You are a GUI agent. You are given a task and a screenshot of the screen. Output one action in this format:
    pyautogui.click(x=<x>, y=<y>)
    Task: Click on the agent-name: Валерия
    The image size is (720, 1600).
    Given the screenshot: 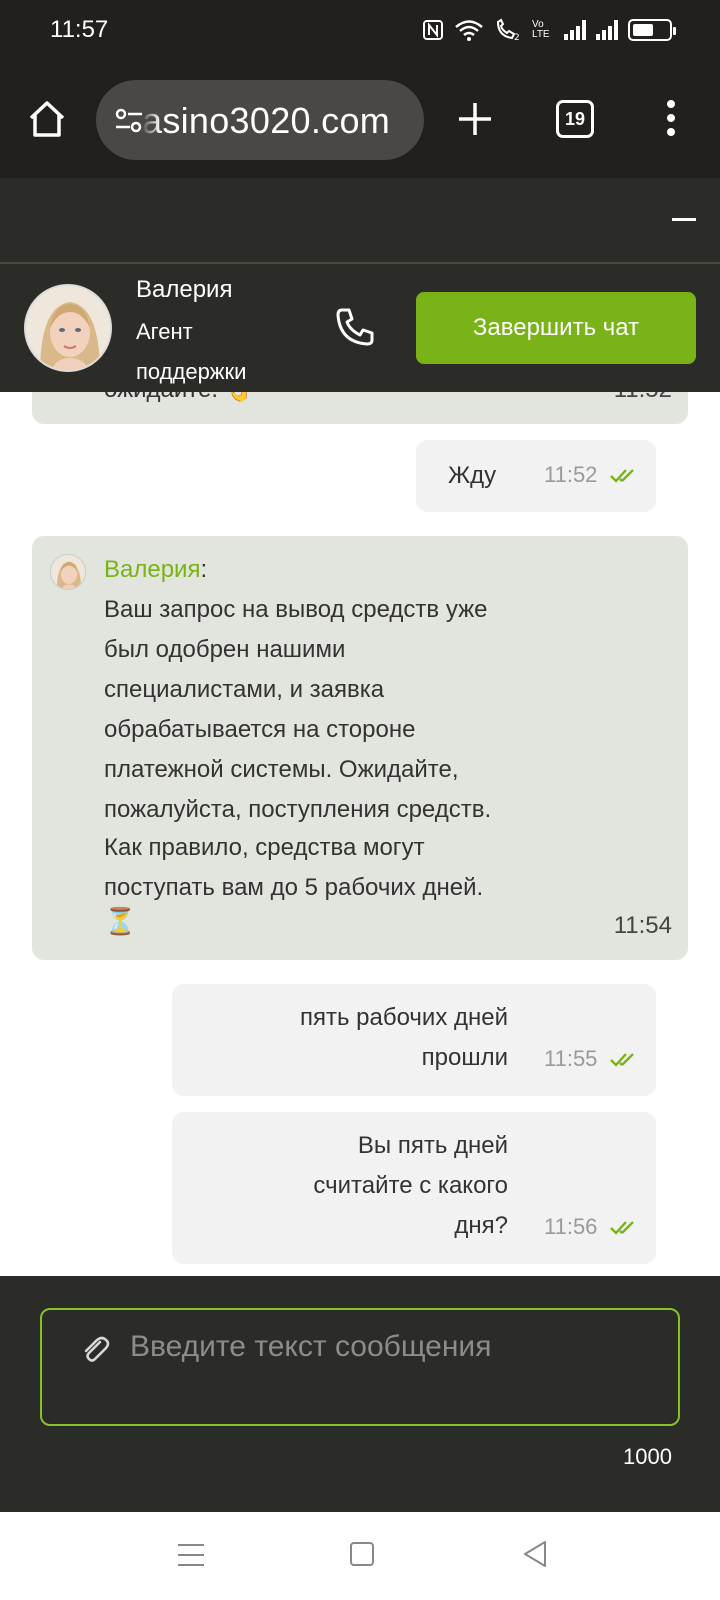 What is the action you would take?
    pyautogui.click(x=184, y=289)
    